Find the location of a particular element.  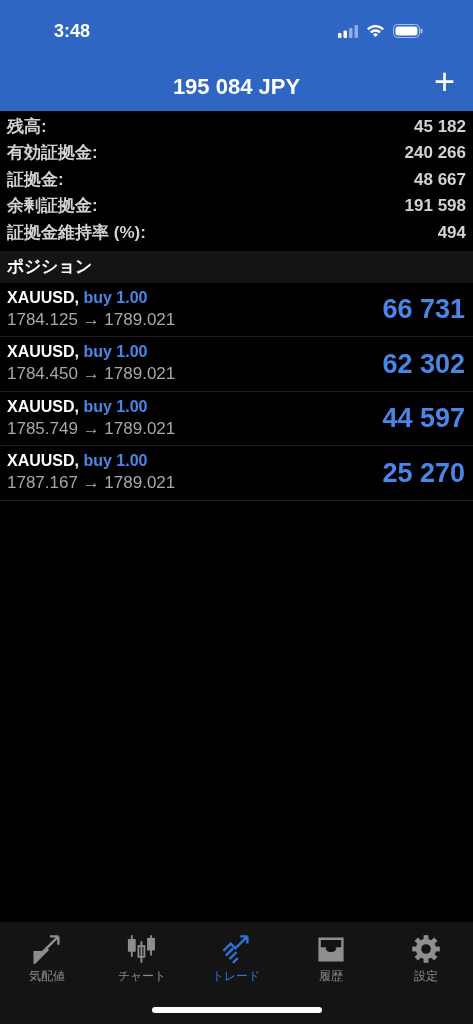

summary-label: 余剰証拠金: is located at coordinates (52, 206).